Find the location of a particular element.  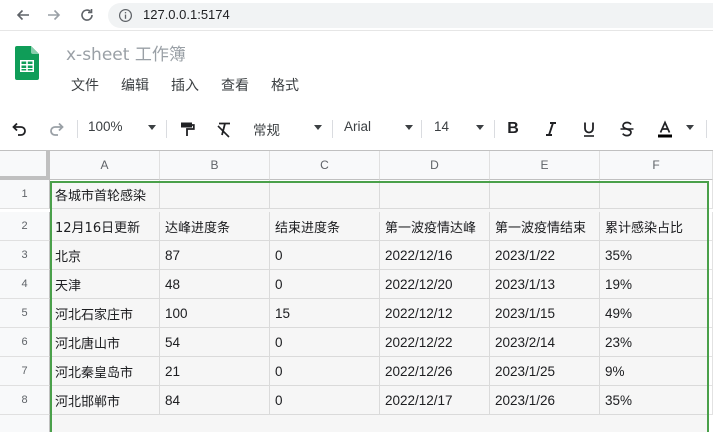

row-header: 7 is located at coordinates (25, 371).